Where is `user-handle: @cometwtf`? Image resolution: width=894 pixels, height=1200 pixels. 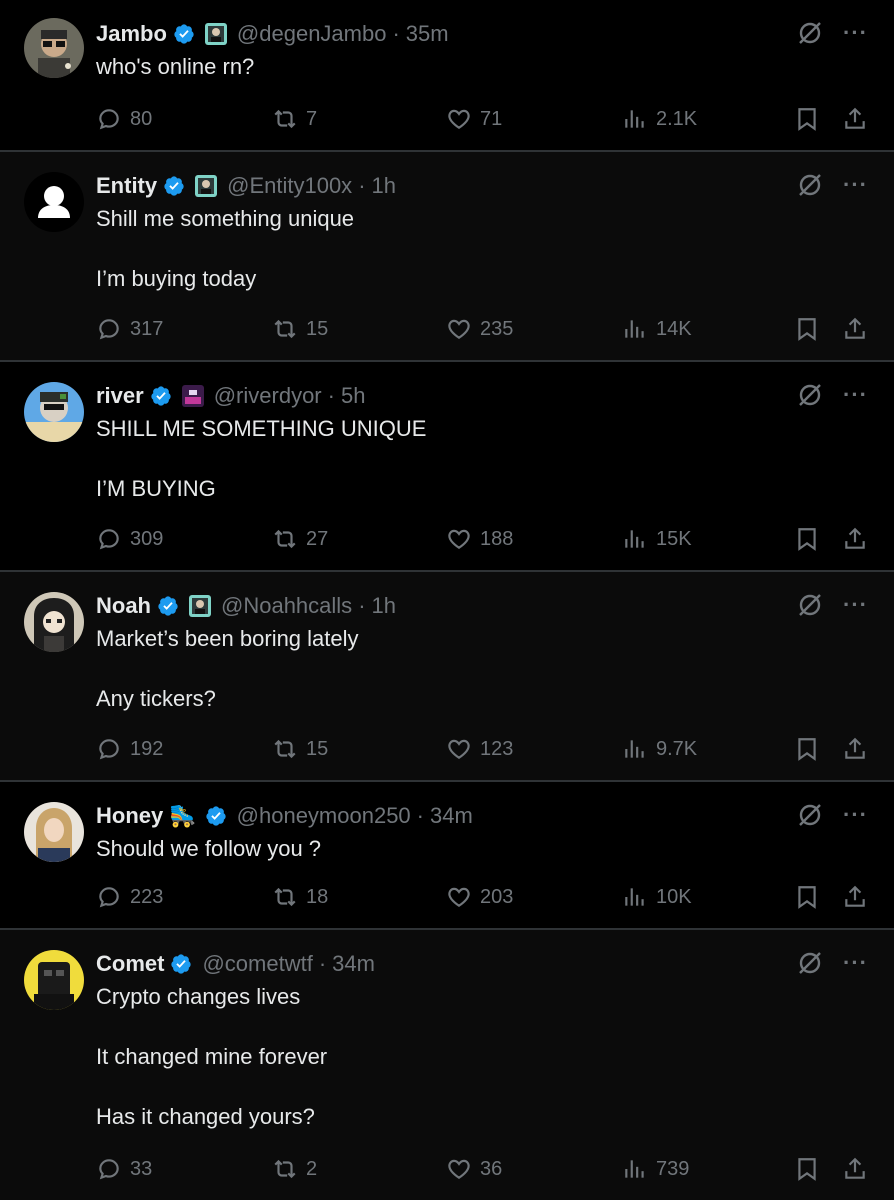 user-handle: @cometwtf is located at coordinates (257, 964).